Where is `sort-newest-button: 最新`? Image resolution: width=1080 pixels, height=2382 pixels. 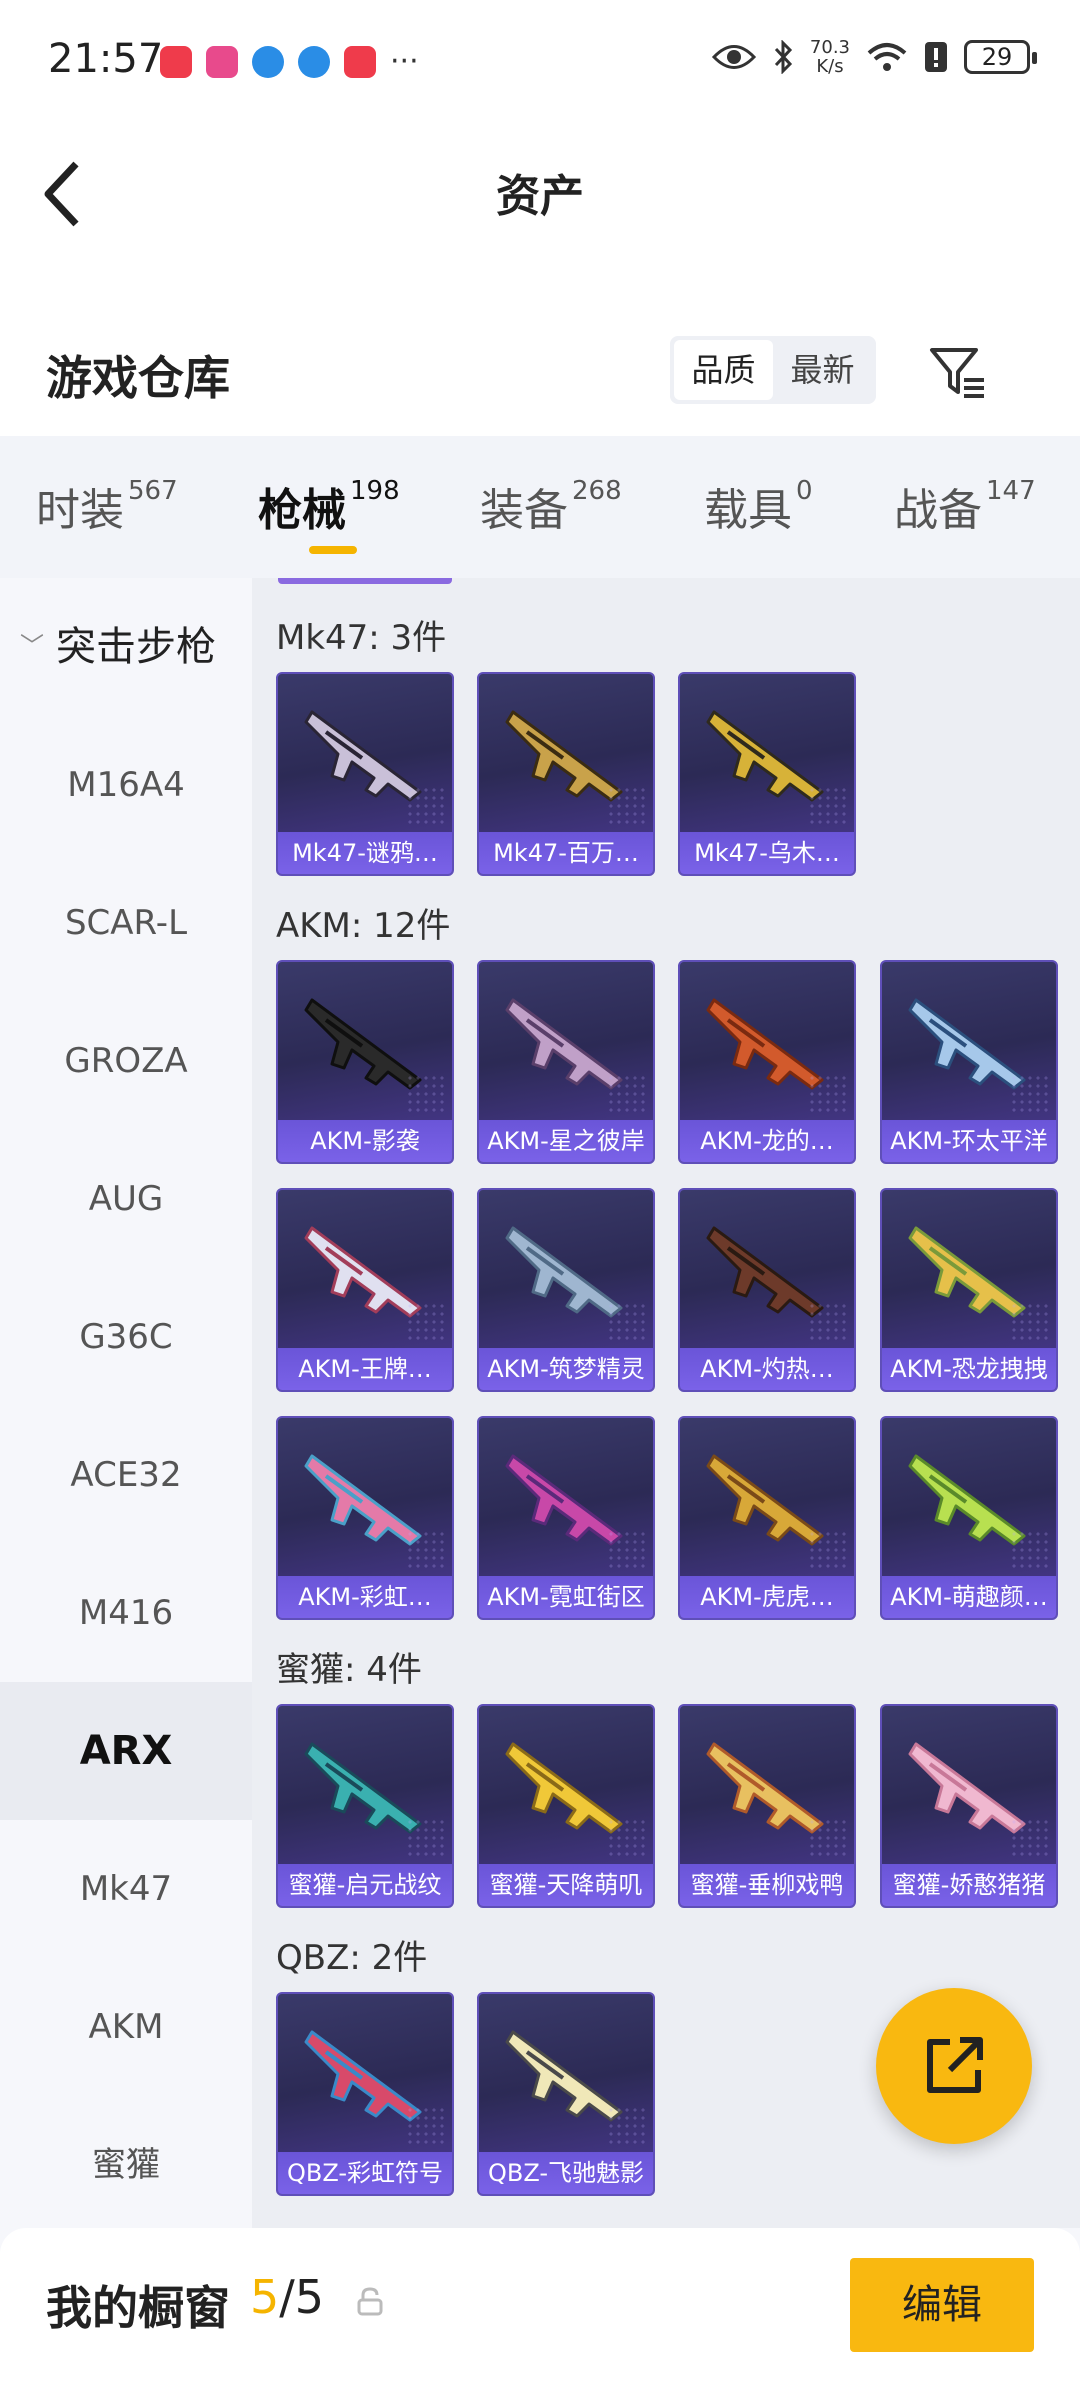
sort-newest-button: 最新 is located at coordinates (822, 370).